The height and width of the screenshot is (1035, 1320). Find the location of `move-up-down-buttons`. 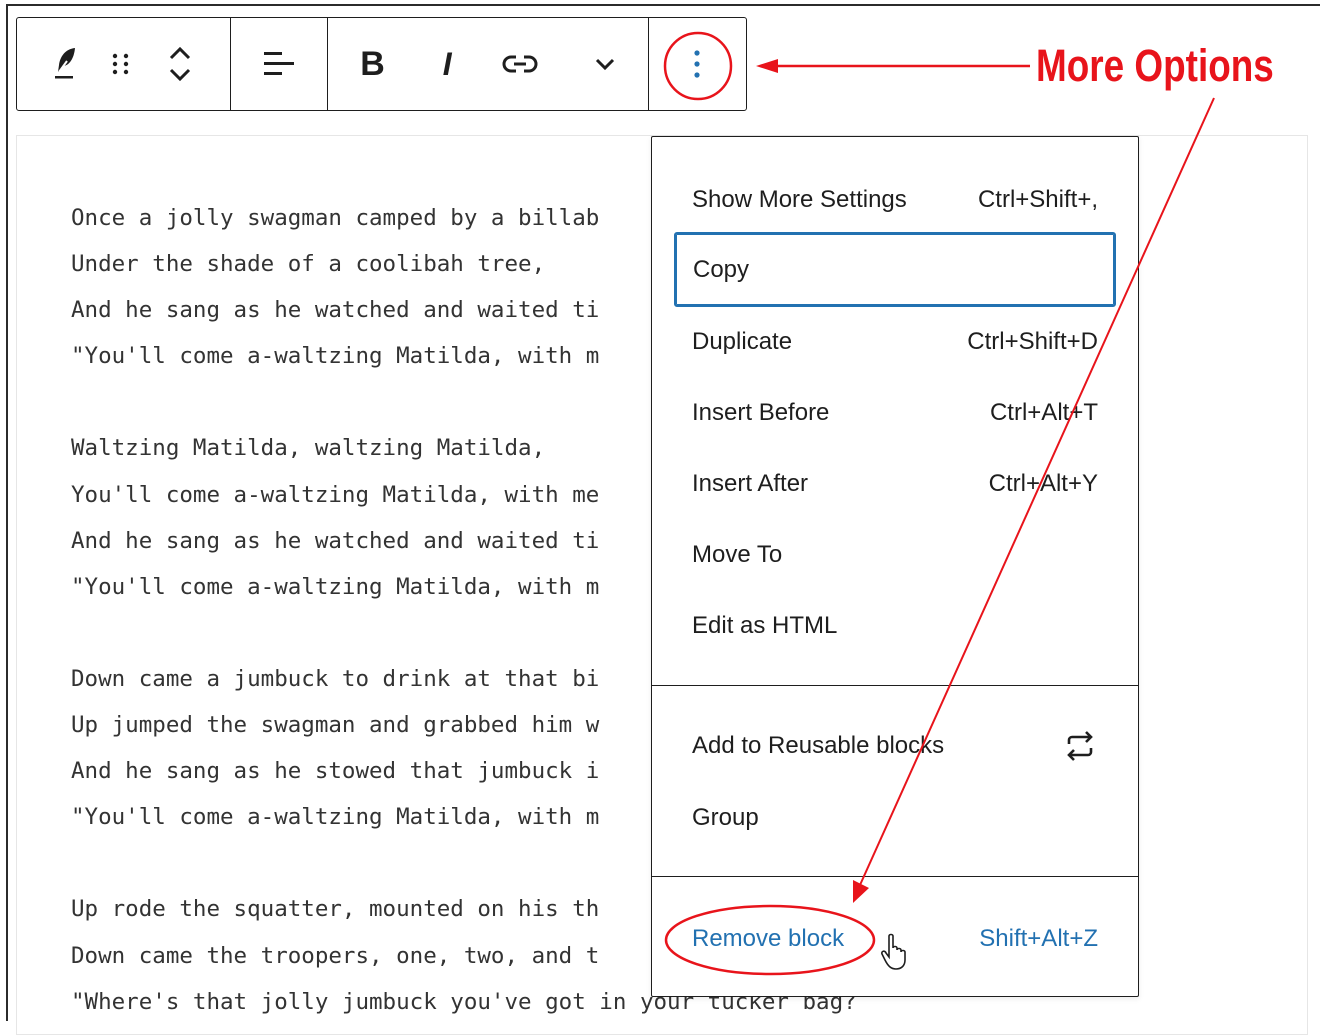

move-up-down-buttons is located at coordinates (180, 64).